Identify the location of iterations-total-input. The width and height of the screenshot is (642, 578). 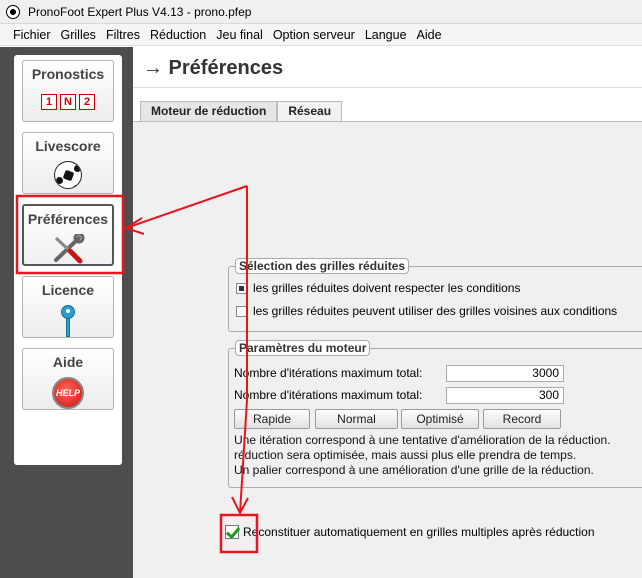
(505, 373).